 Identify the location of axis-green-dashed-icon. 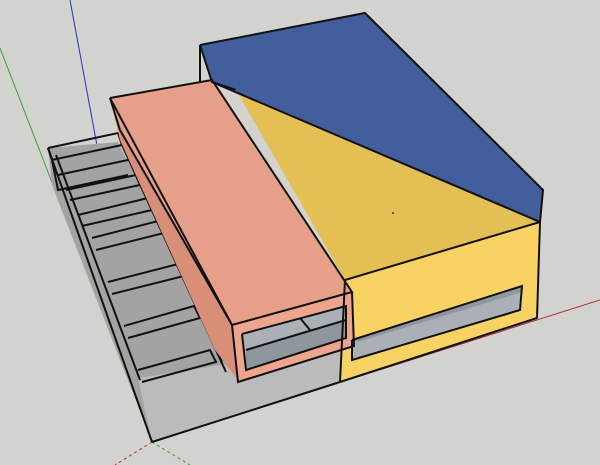
(171, 453).